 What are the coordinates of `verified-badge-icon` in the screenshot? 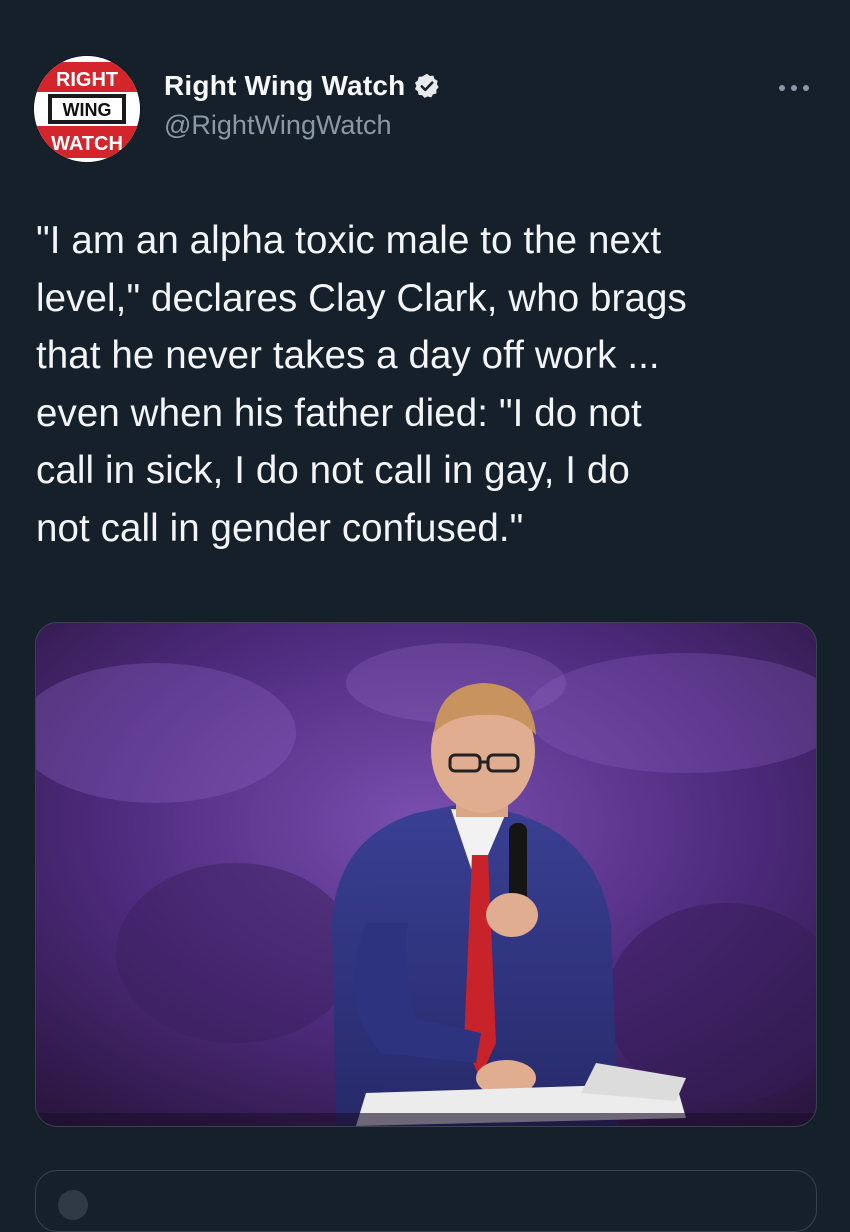 It's located at (427, 86).